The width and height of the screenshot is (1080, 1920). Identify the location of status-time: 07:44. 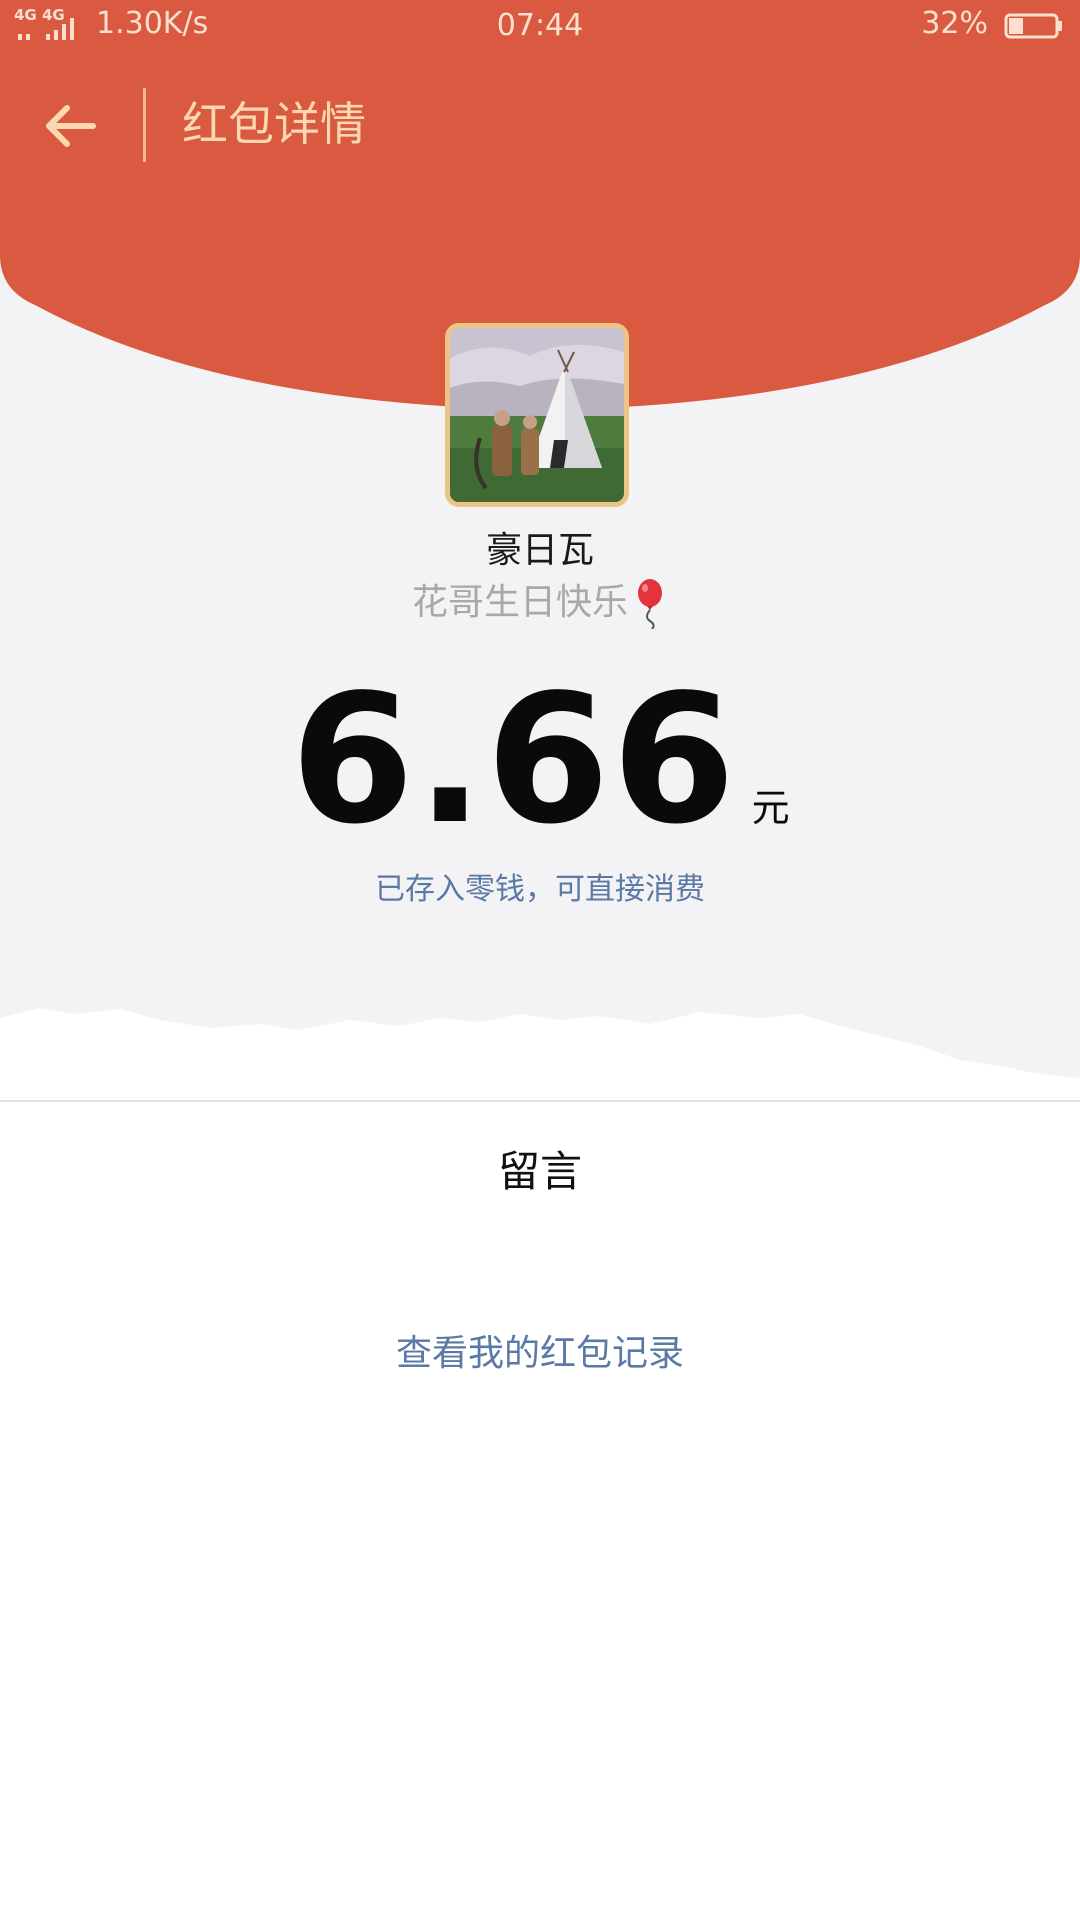
(540, 25).